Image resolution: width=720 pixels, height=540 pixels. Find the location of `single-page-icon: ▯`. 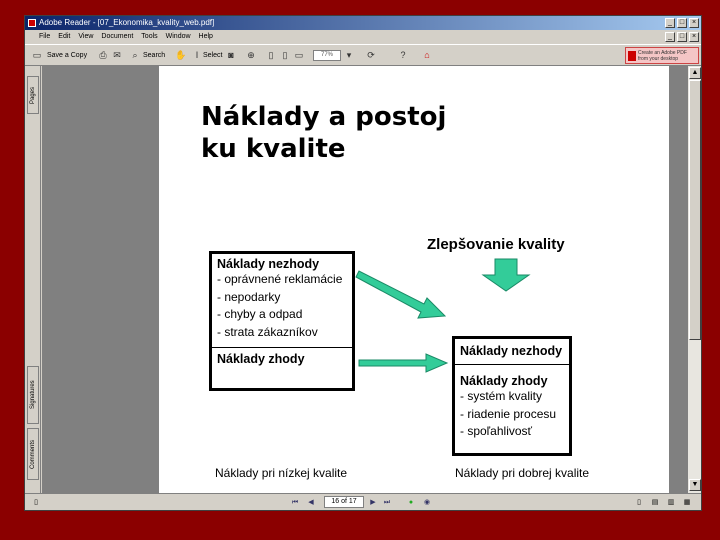

single-page-icon: ▯ is located at coordinates (639, 502).